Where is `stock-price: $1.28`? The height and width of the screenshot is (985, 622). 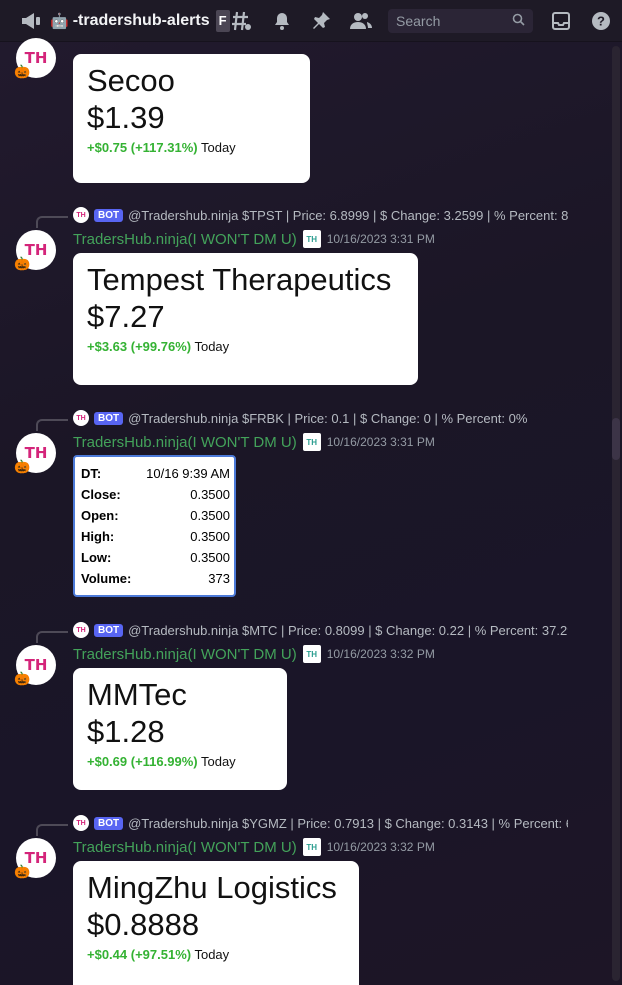 stock-price: $1.28 is located at coordinates (126, 732).